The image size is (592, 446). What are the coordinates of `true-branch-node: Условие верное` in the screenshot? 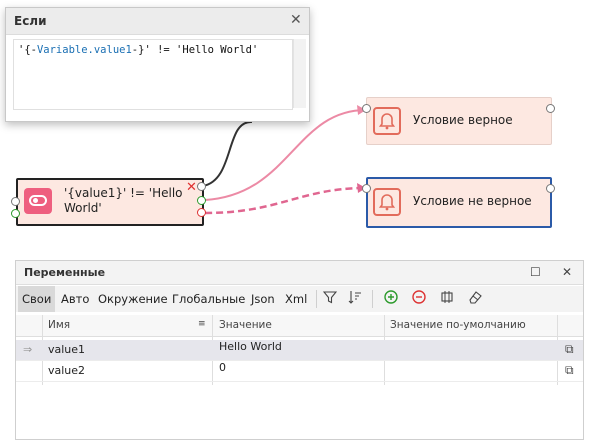 It's located at (459, 121).